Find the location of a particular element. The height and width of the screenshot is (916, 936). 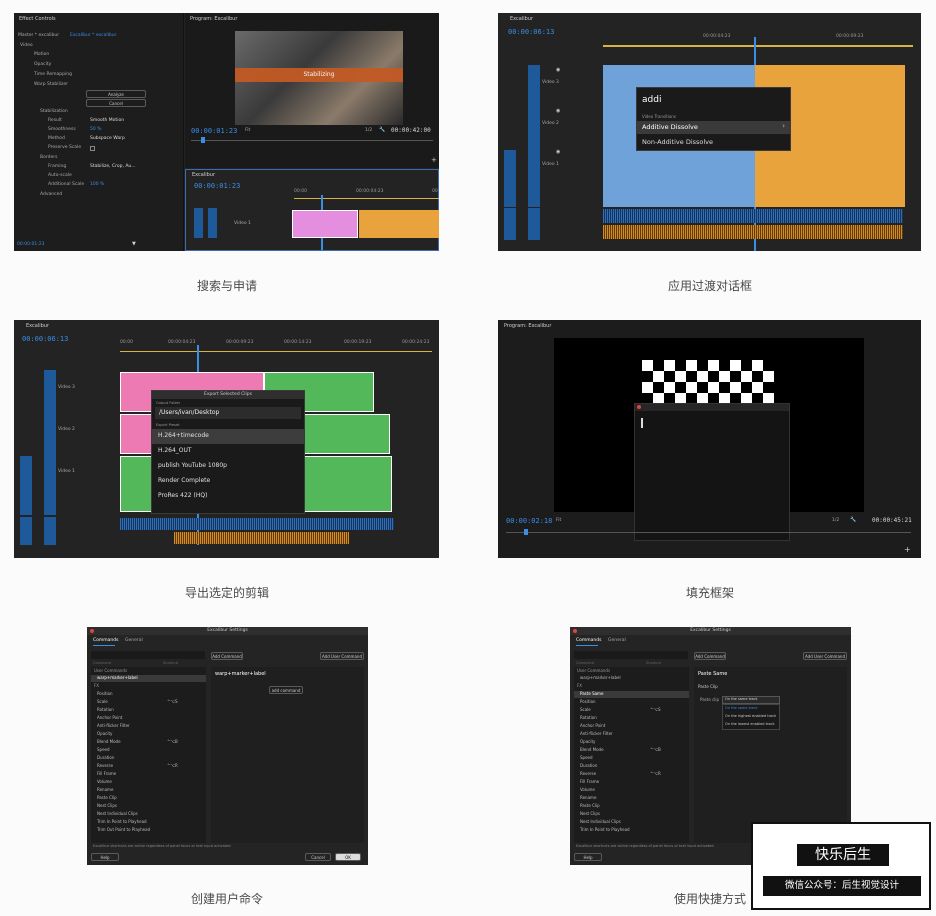

result-item-2: Non-Additive Dissolve is located at coordinates (677, 142).